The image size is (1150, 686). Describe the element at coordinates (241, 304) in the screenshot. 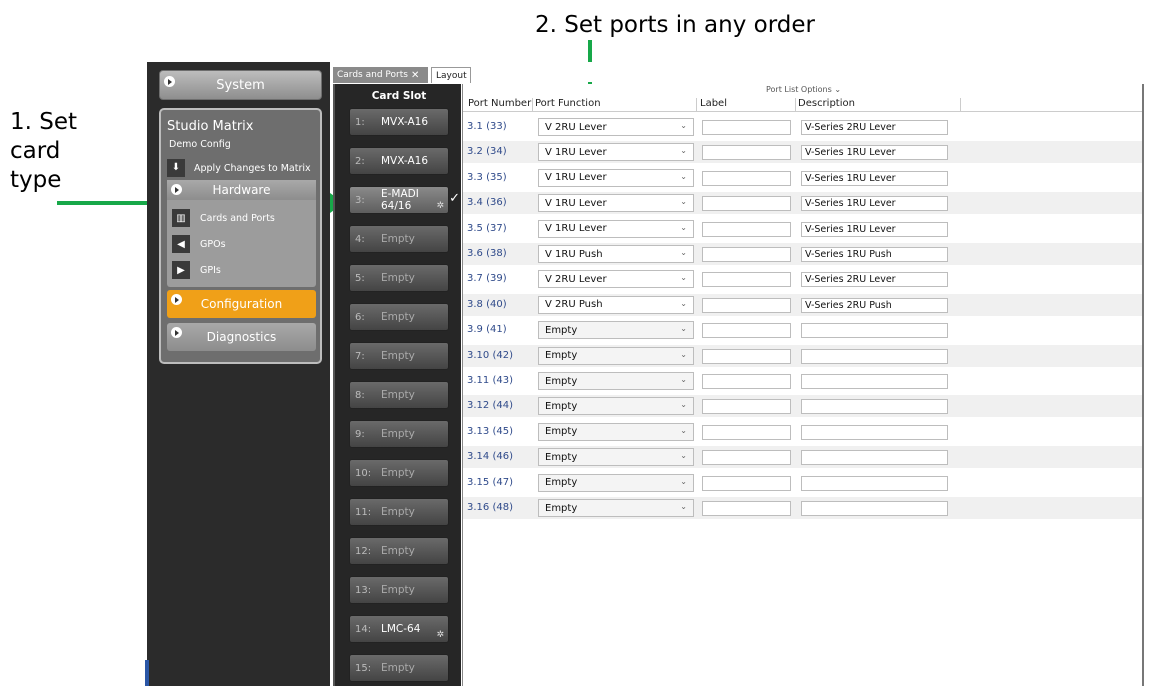

I see `configuration-button: Configuration` at that location.